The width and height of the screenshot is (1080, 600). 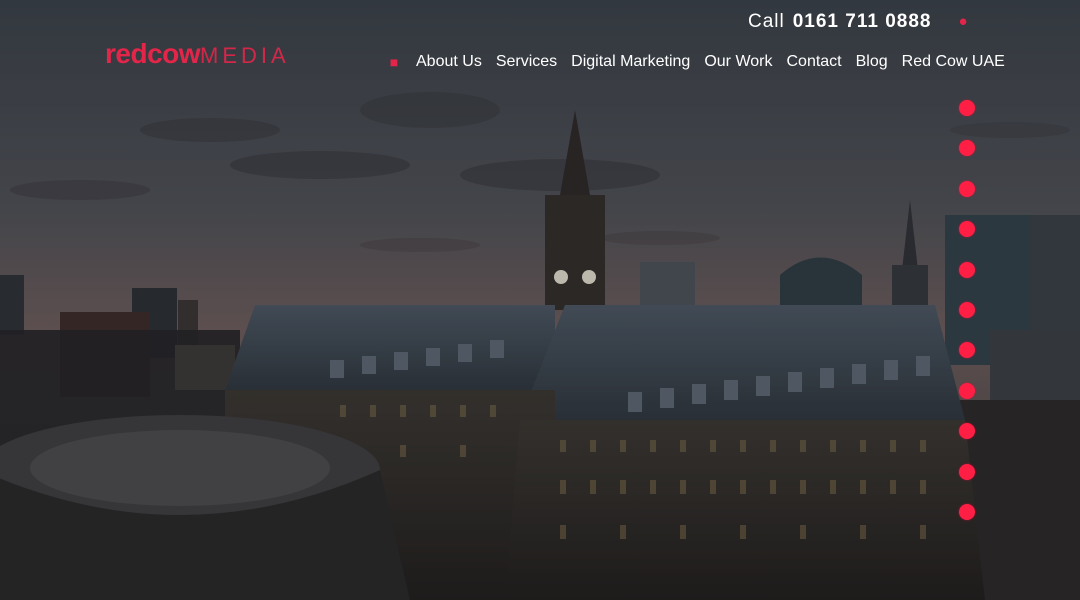 I want to click on nav-item-our-work: Our Work, so click(x=738, y=62).